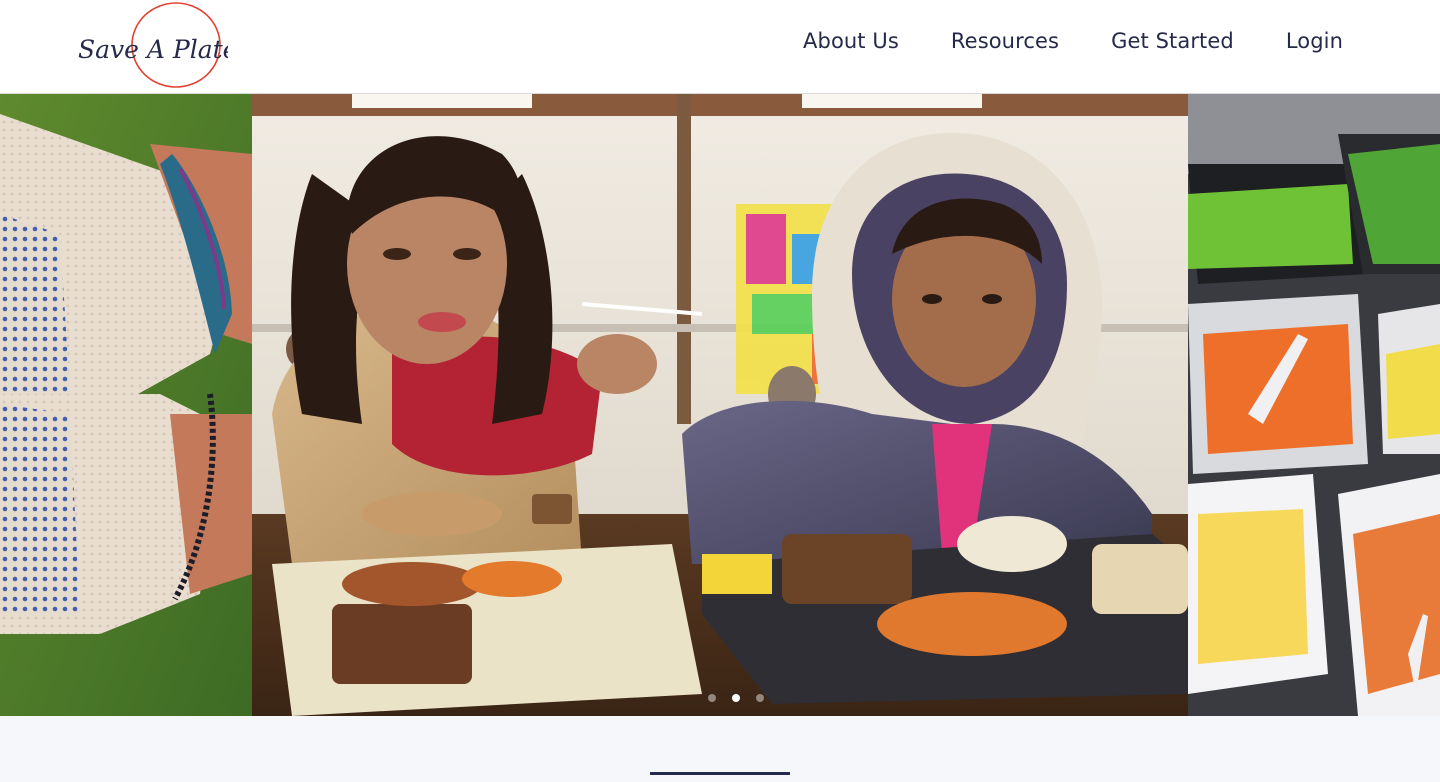 The width and height of the screenshot is (1440, 782). I want to click on nav-about-us: About Us, so click(851, 41).